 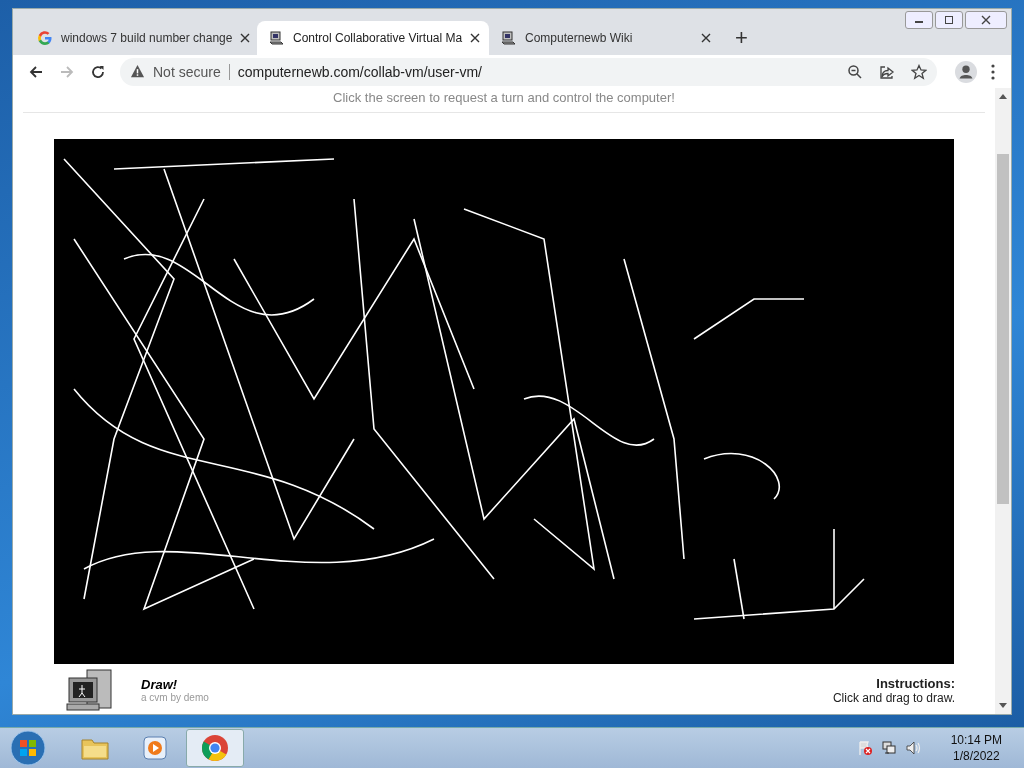 I want to click on maximize-button, so click(x=949, y=20).